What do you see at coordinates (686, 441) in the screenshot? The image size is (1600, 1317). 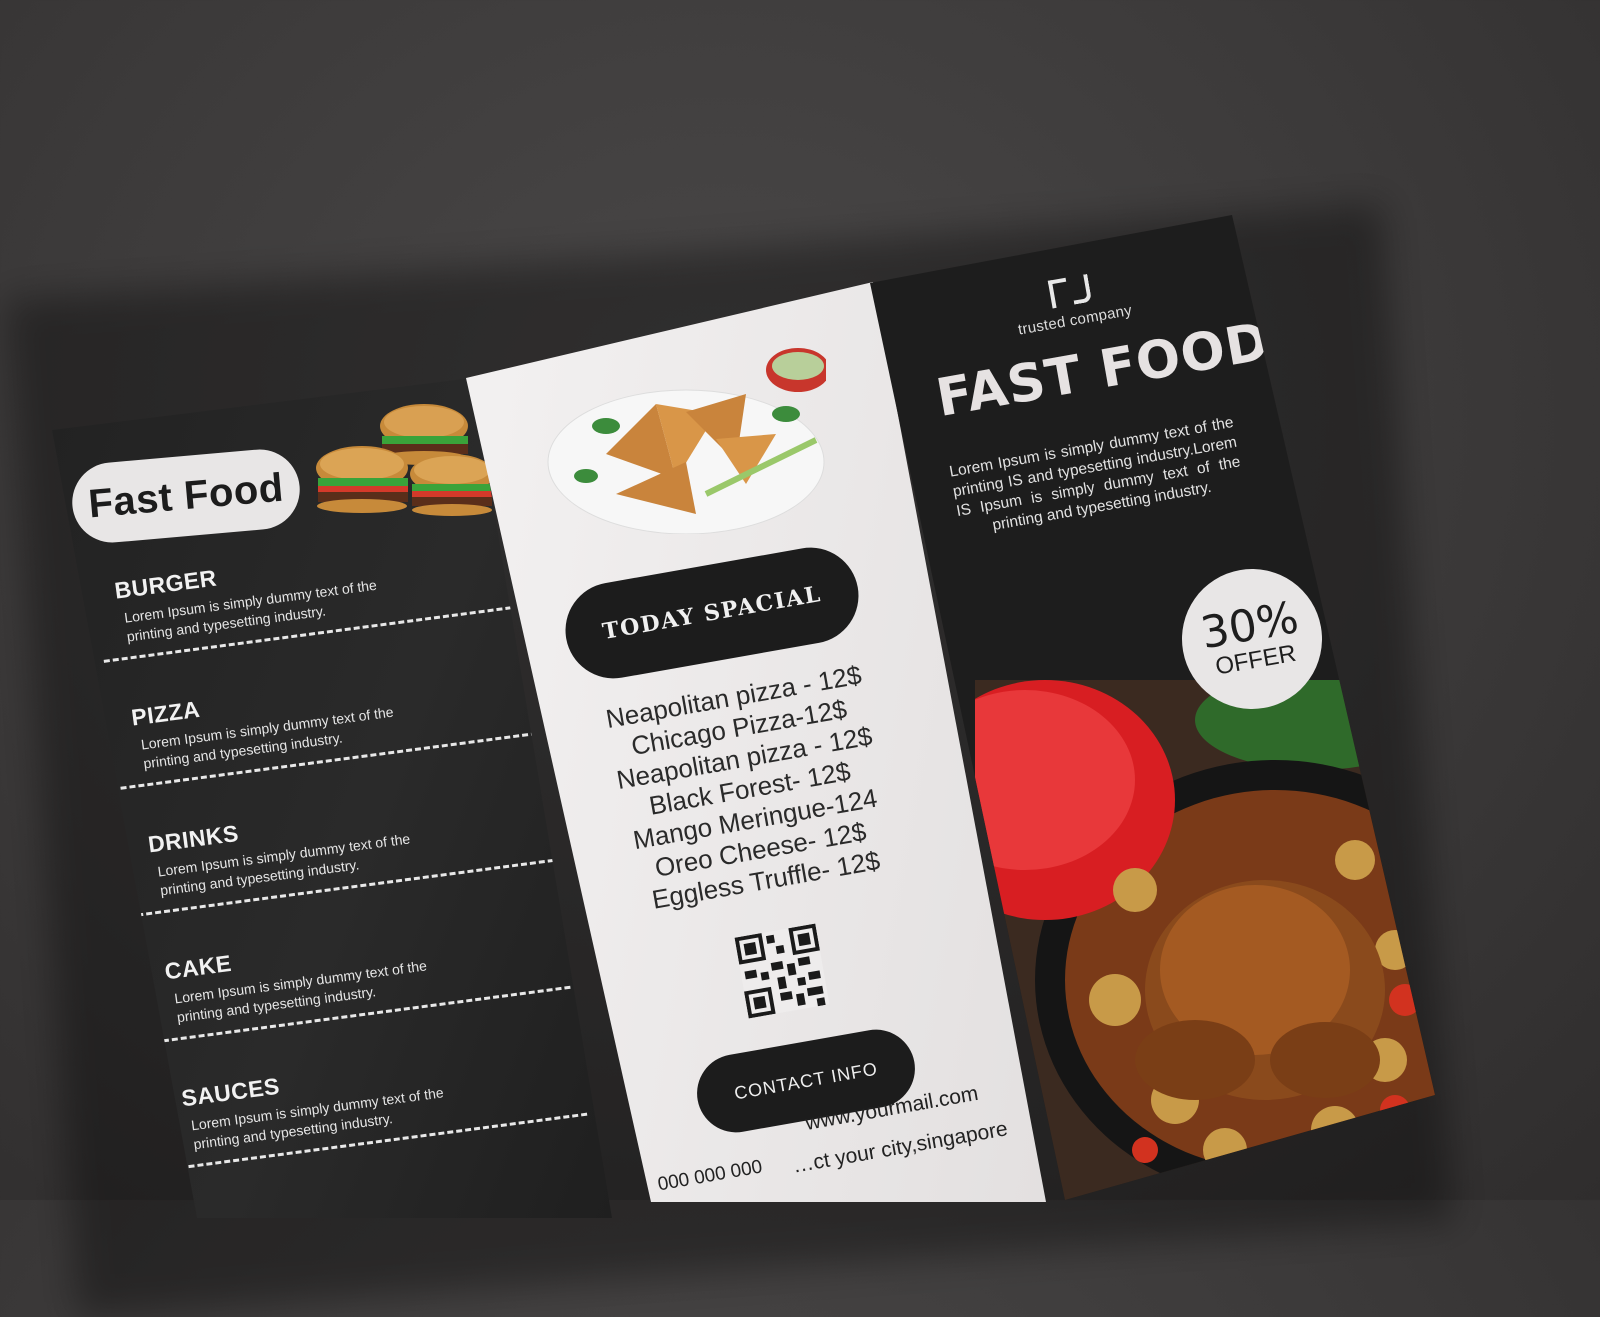 I see `samosa-plate-image` at bounding box center [686, 441].